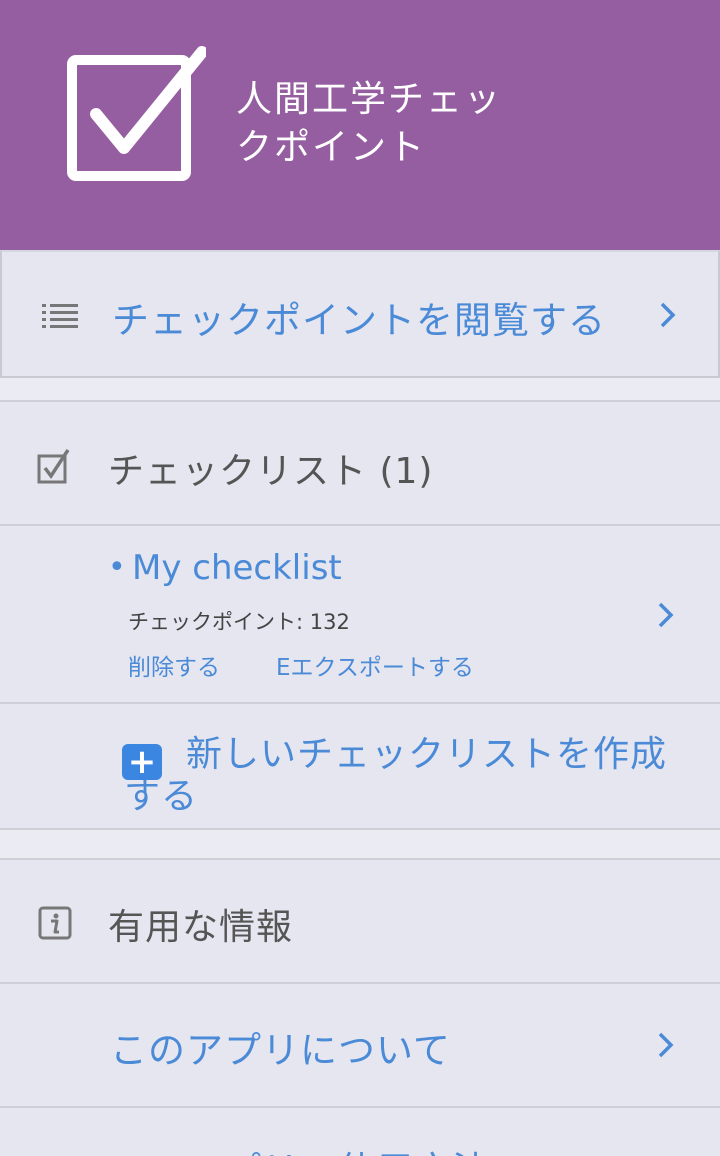 The width and height of the screenshot is (720, 1156). Describe the element at coordinates (239, 622) in the screenshot. I see `checklist-count: チェックポイント: 132` at that location.